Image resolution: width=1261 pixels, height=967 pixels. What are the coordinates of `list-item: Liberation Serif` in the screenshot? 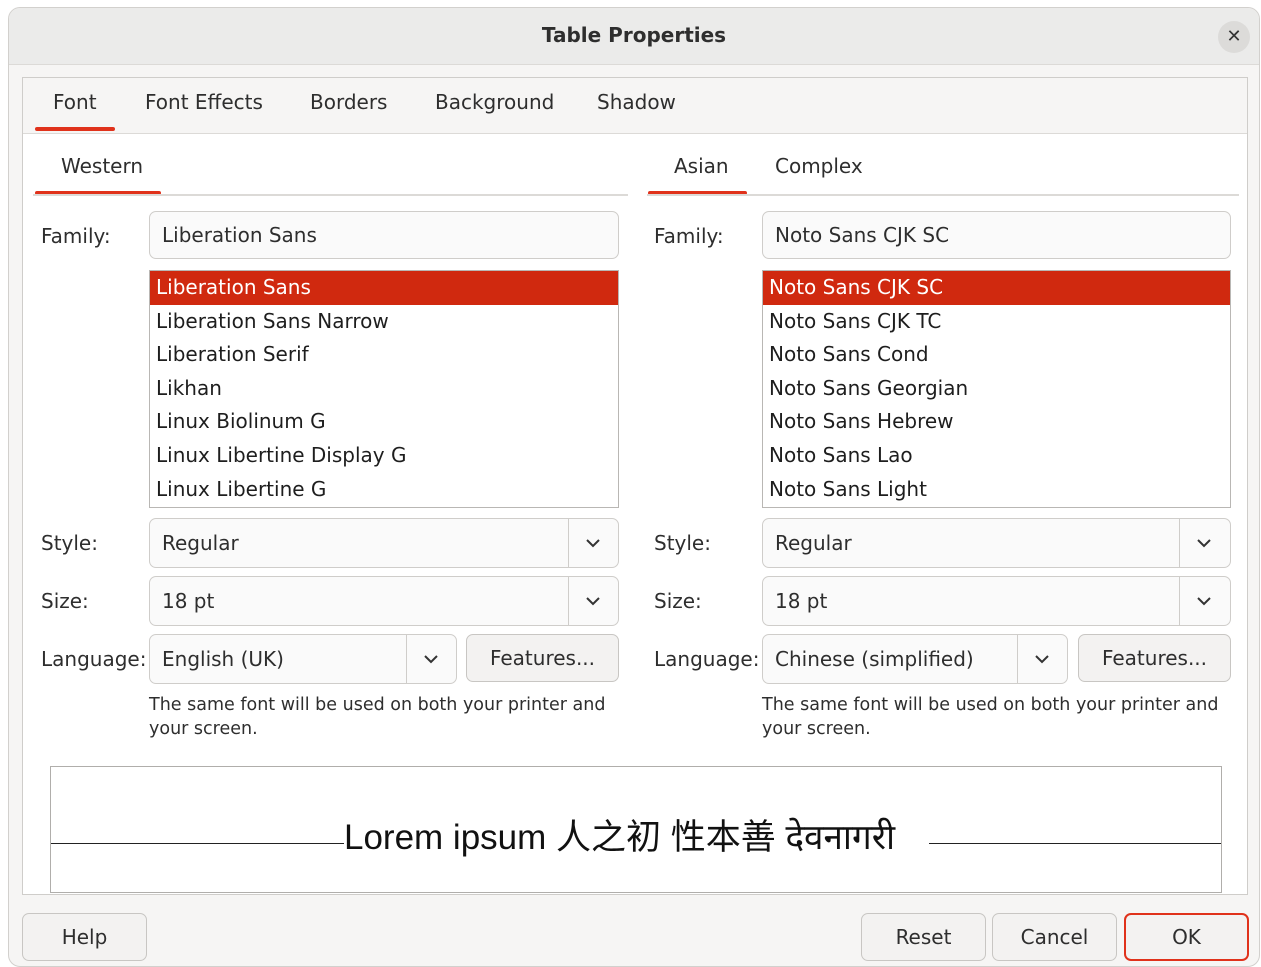 It's located at (384, 355).